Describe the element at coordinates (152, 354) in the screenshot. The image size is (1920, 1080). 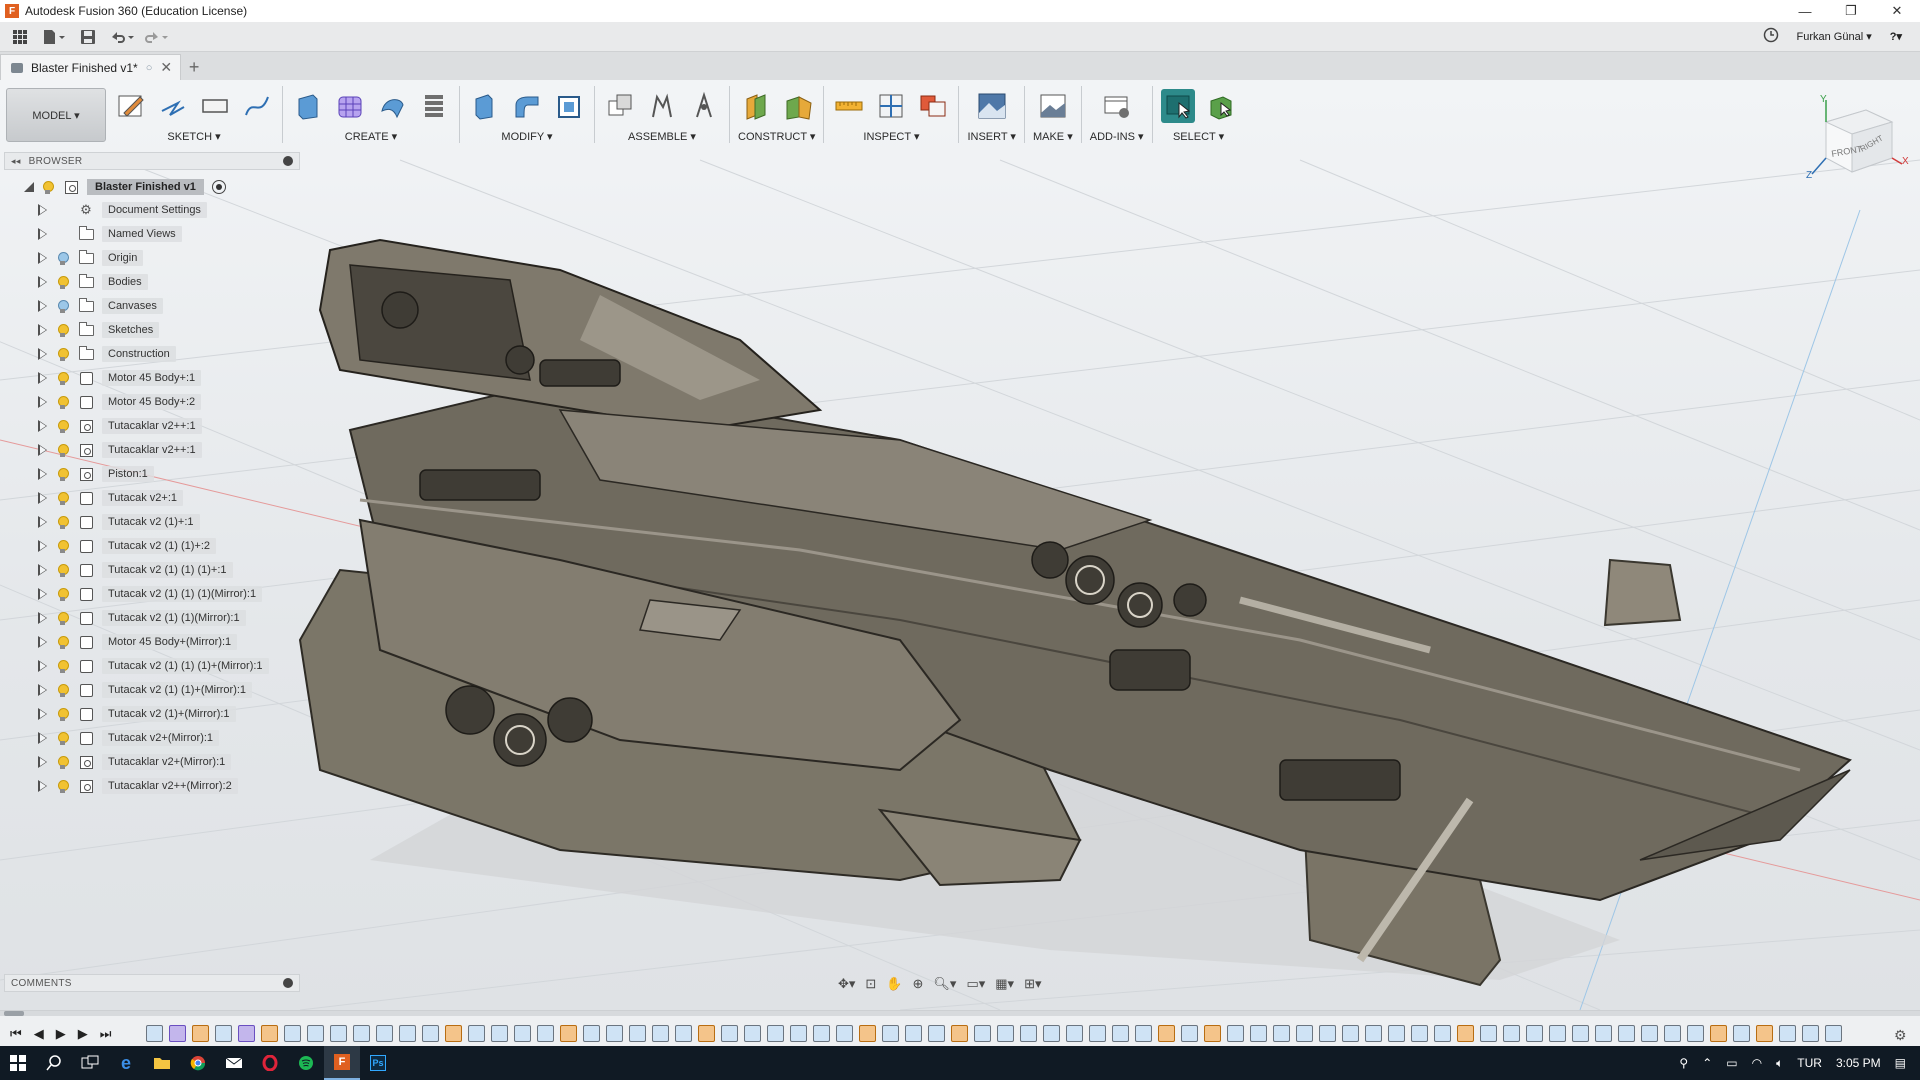
I see `browser-tree-item: Construction` at that location.